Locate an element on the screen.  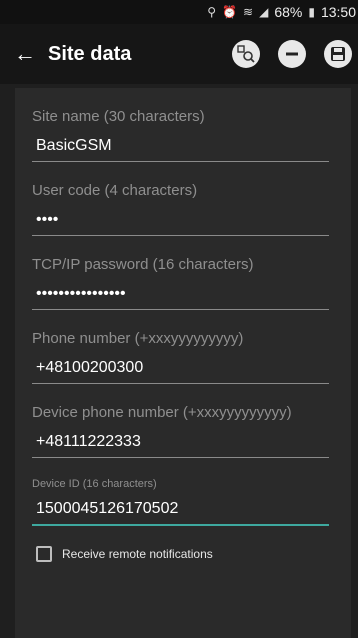
signal-icon: ◢ is located at coordinates (264, 12).